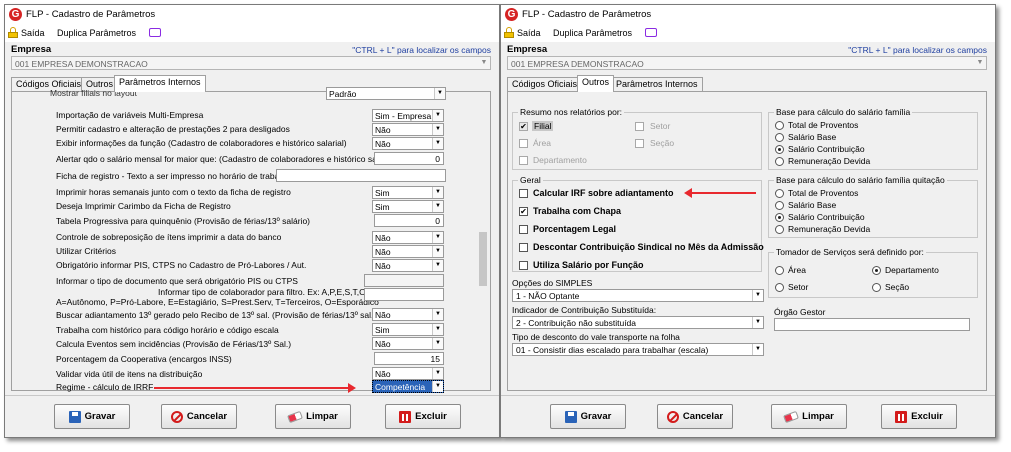 The height and width of the screenshot is (452, 1011). Describe the element at coordinates (523, 247) in the screenshot. I see `descontar-sindical-checkbox` at that location.